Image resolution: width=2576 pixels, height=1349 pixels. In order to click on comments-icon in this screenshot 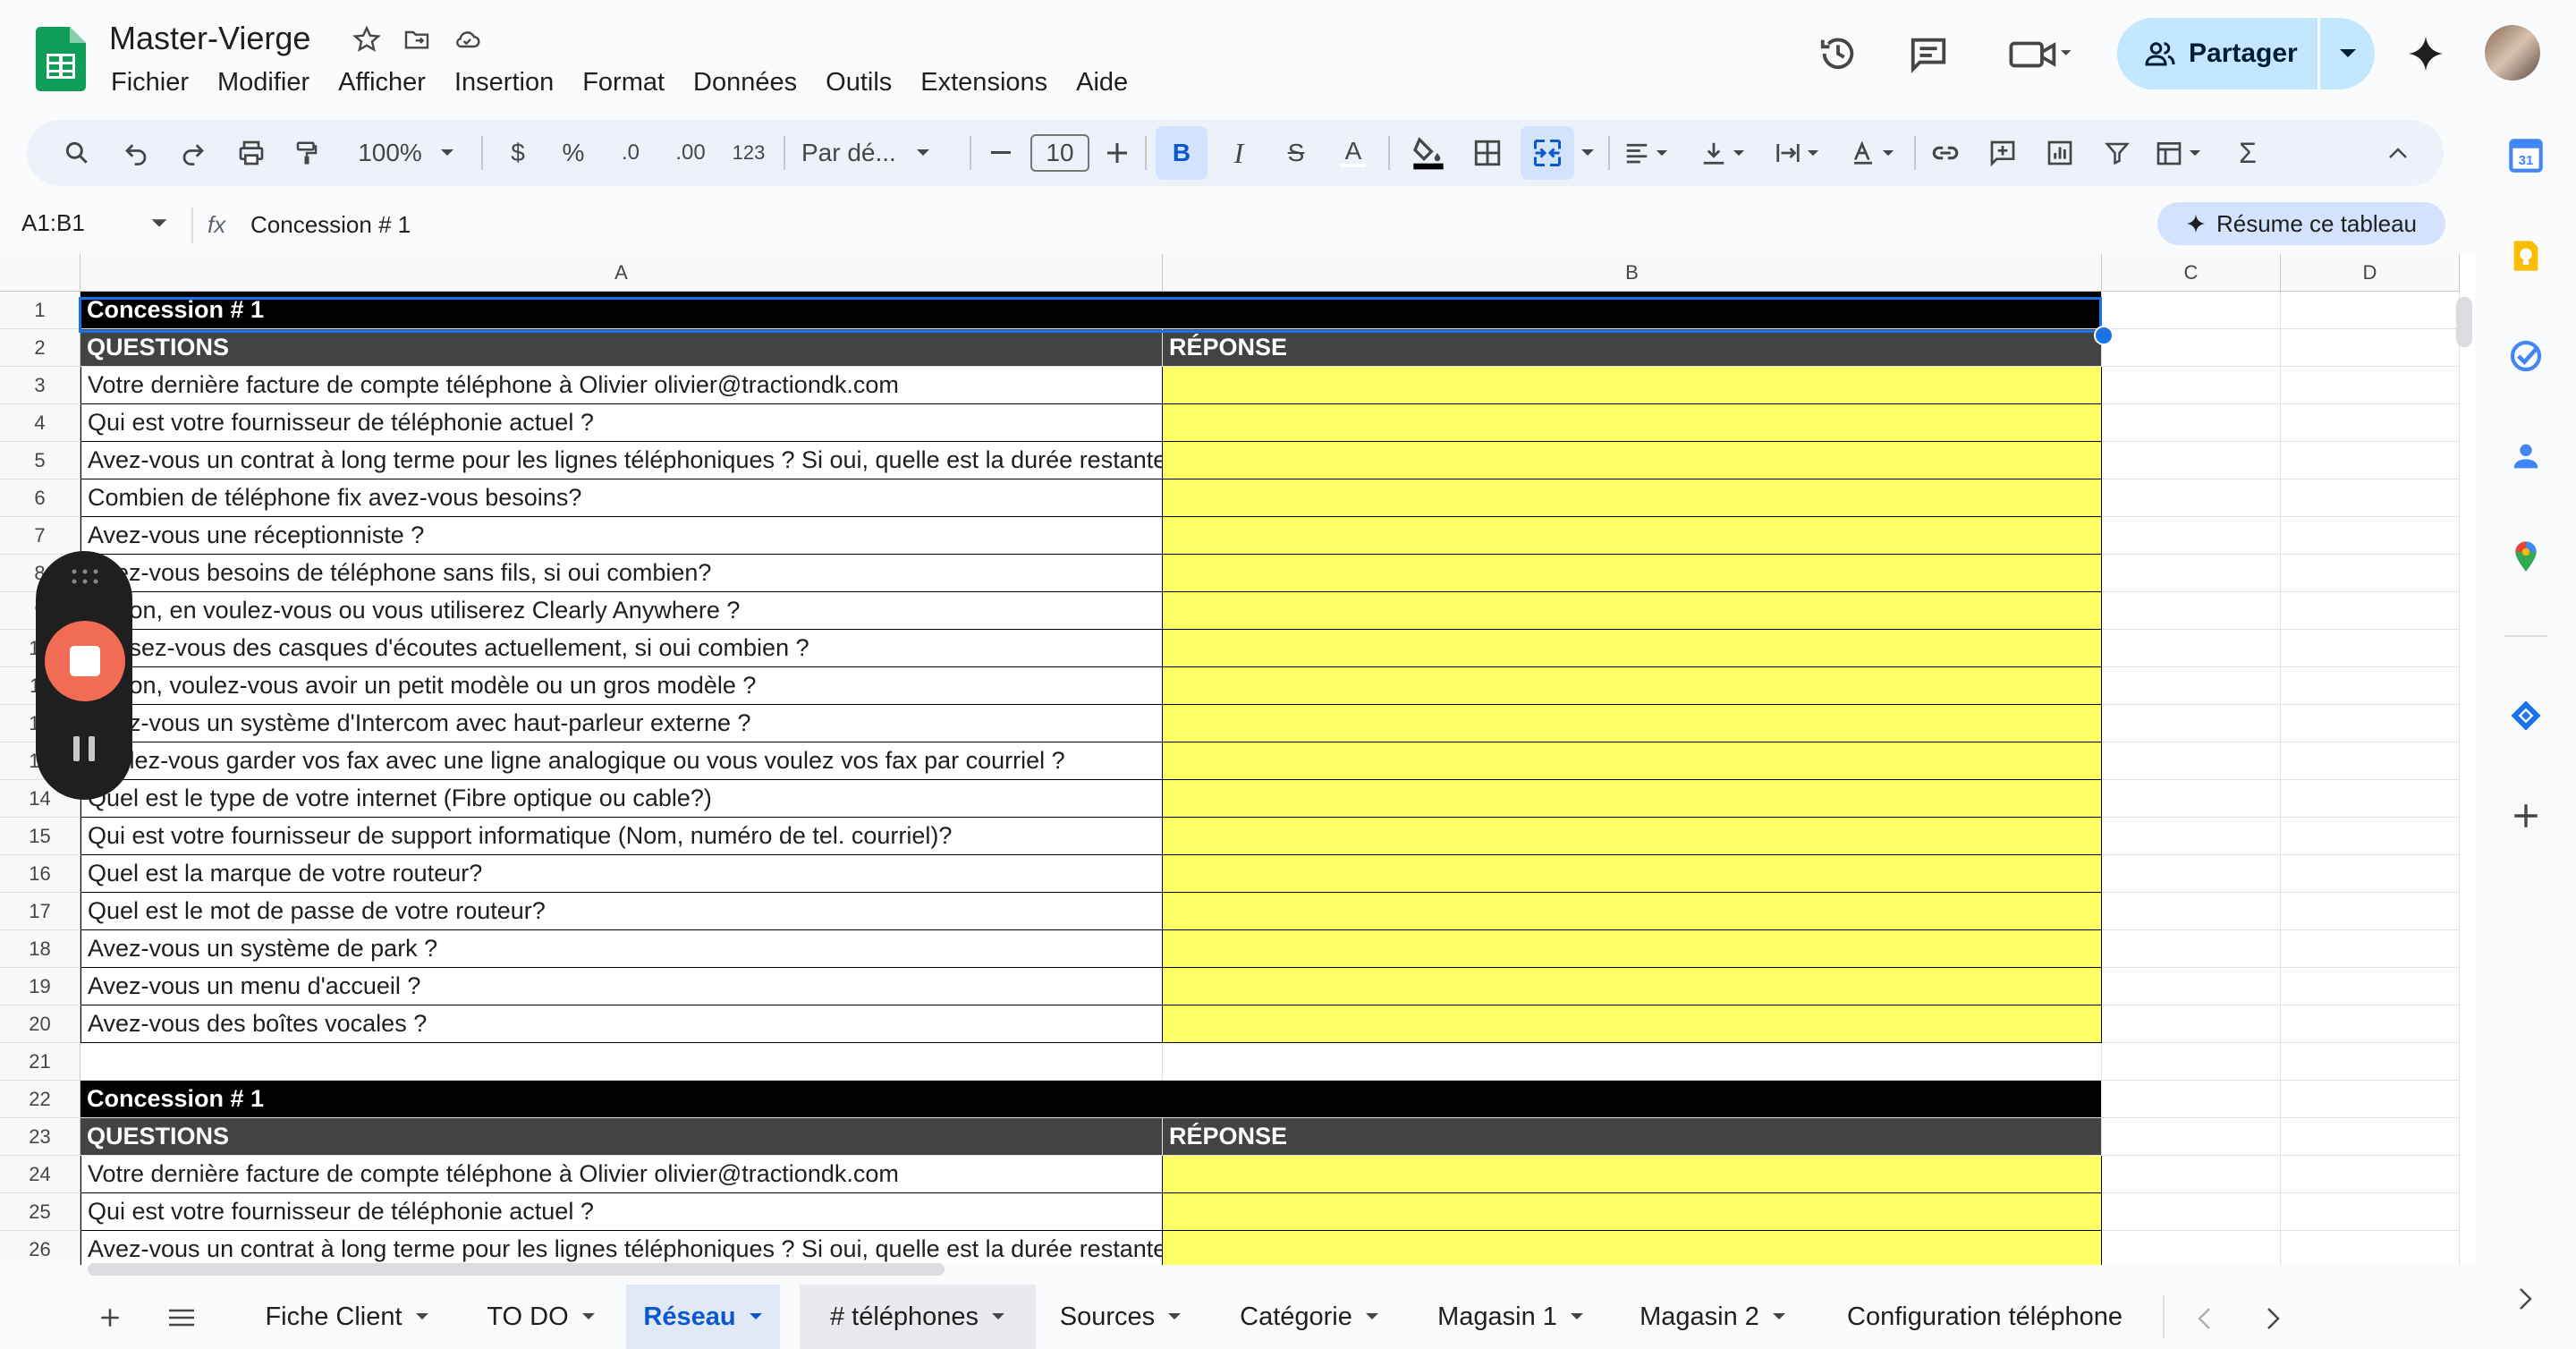, I will do `click(1928, 54)`.